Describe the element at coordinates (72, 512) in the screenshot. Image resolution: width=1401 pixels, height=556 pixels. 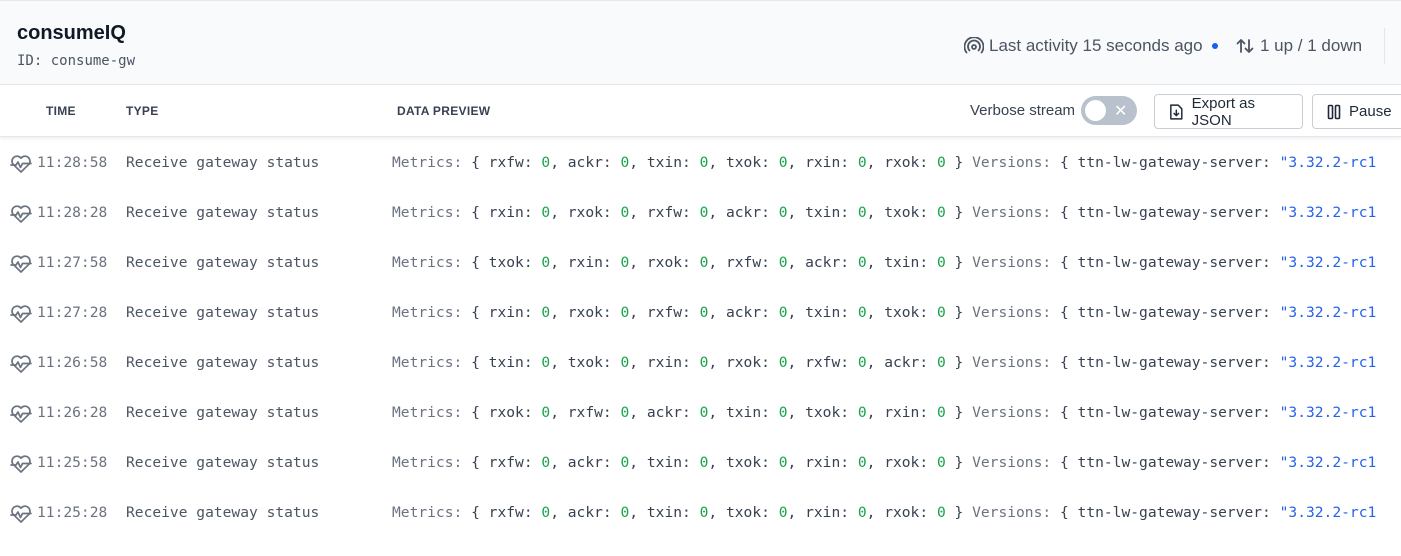
I see `event-time: 11:25:28` at that location.